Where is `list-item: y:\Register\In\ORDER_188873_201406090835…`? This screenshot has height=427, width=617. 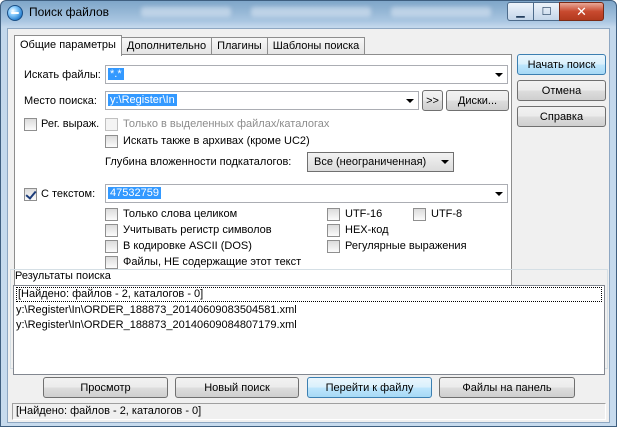
list-item: y:\Register\In\ORDER_188873_201406090835… is located at coordinates (156, 311).